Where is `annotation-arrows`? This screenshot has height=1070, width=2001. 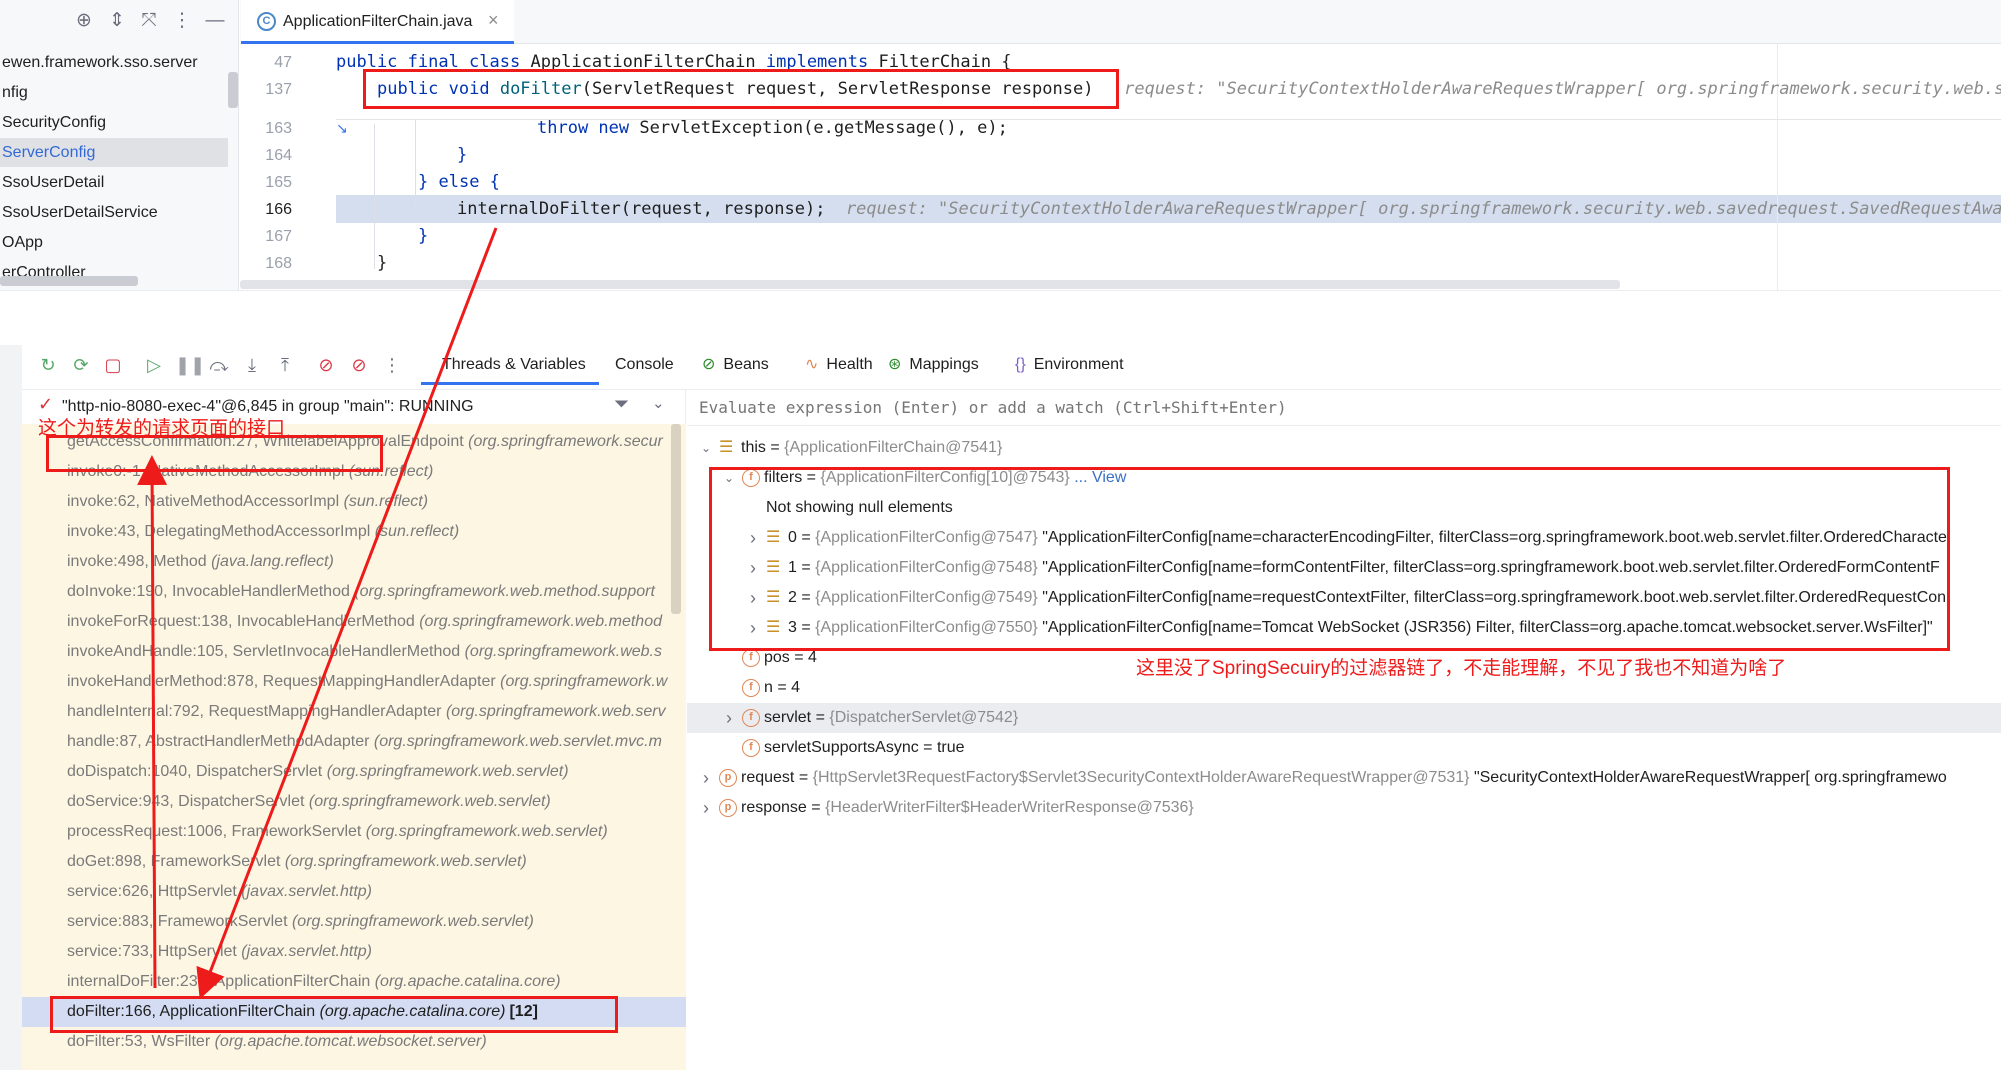
annotation-arrows is located at coordinates (317, 613).